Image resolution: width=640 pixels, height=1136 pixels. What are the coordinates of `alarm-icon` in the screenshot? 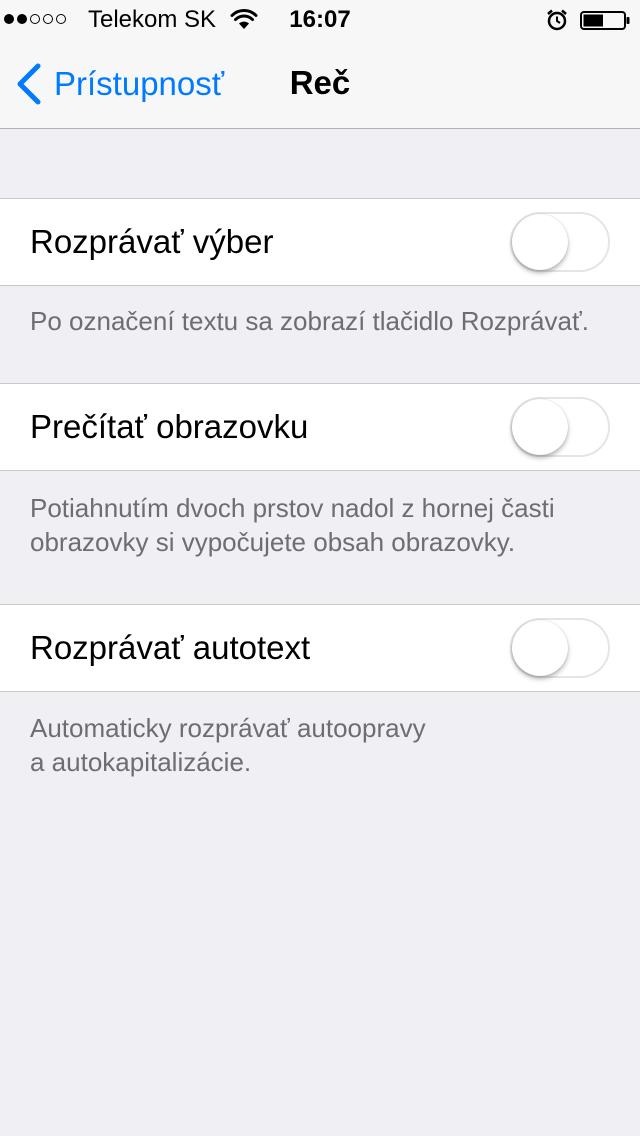 It's located at (557, 20).